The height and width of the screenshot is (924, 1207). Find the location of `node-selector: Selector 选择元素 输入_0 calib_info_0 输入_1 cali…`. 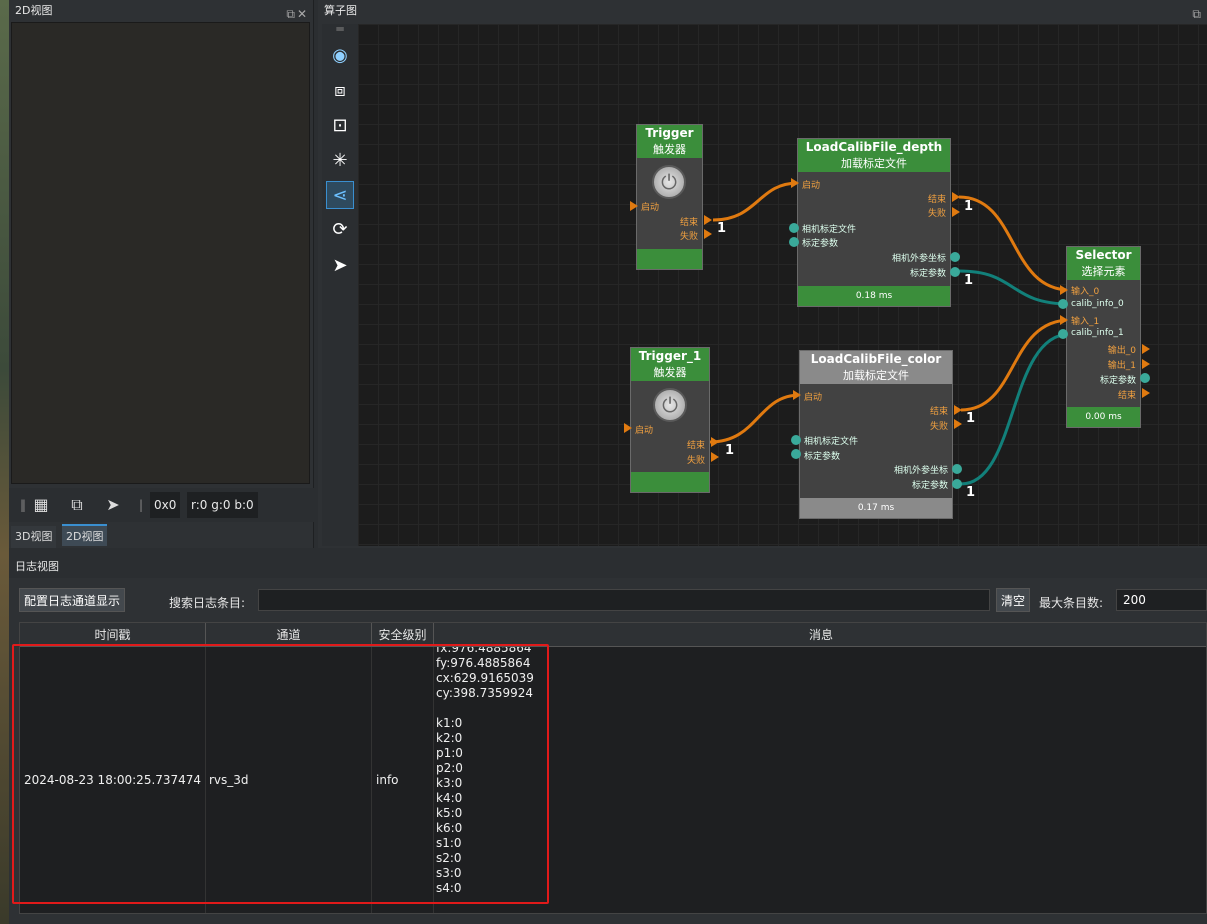

node-selector: Selector 选择元素 输入_0 calib_info_0 输入_1 cali… is located at coordinates (1103, 337).